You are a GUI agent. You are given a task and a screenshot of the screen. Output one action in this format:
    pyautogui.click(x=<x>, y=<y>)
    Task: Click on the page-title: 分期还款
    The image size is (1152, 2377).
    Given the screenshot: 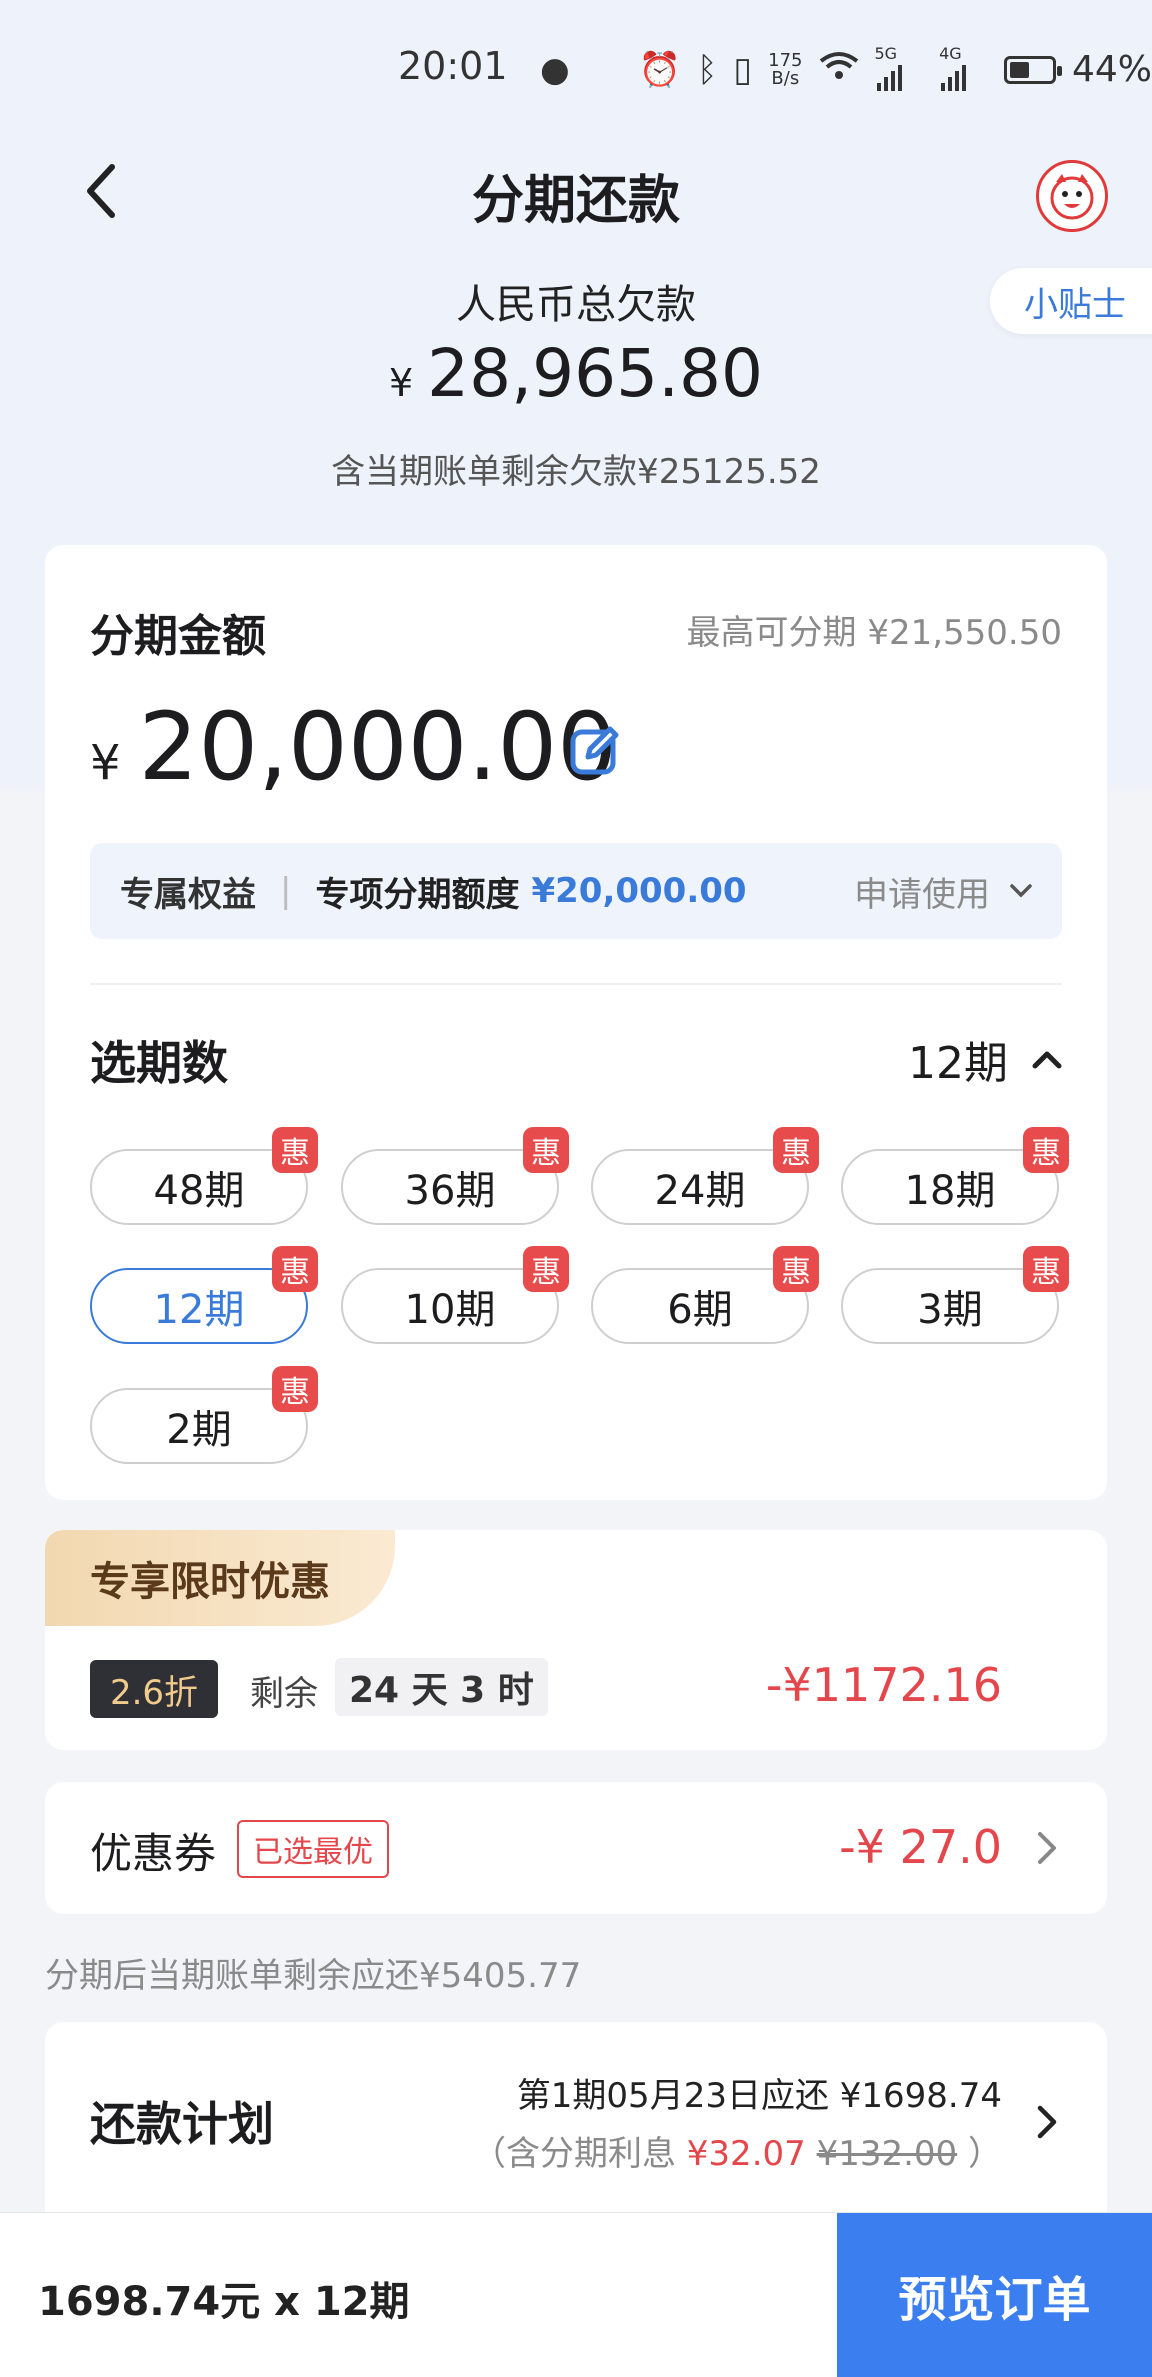 What is the action you would take?
    pyautogui.click(x=575, y=201)
    